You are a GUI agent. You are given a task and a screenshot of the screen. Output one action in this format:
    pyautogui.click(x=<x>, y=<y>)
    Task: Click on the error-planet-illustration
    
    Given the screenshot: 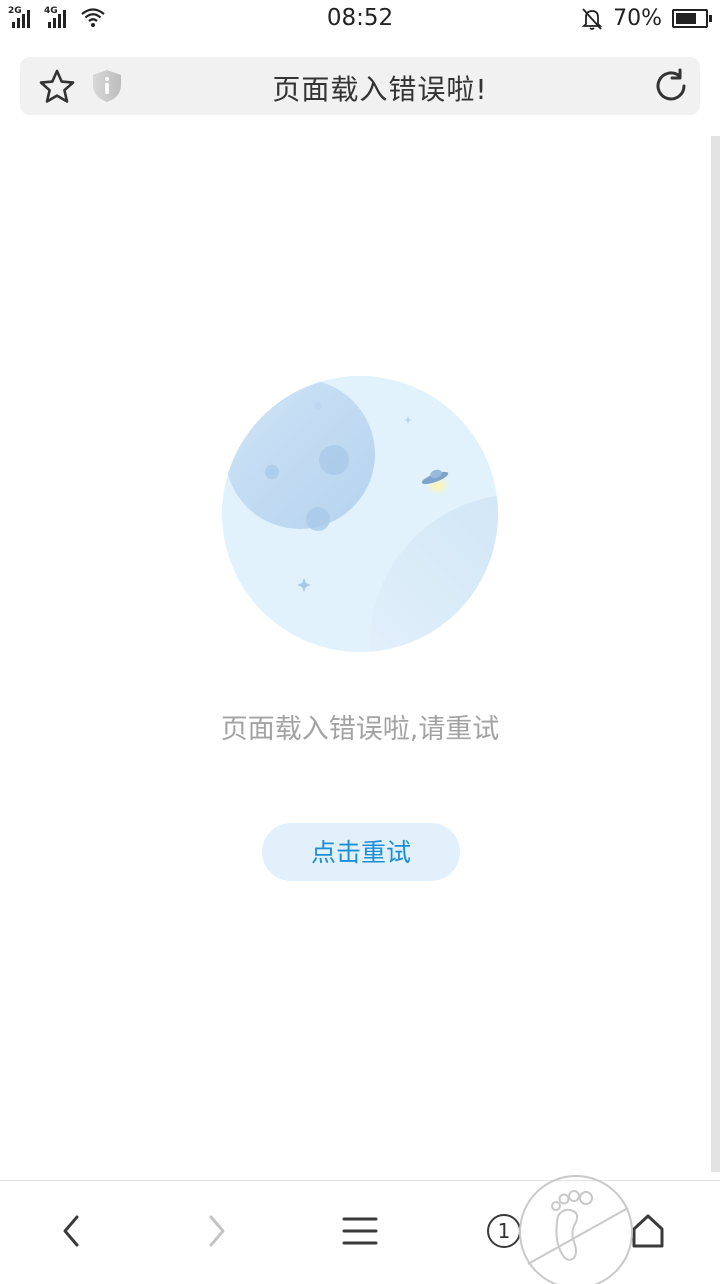 What is the action you would take?
    pyautogui.click(x=360, y=514)
    